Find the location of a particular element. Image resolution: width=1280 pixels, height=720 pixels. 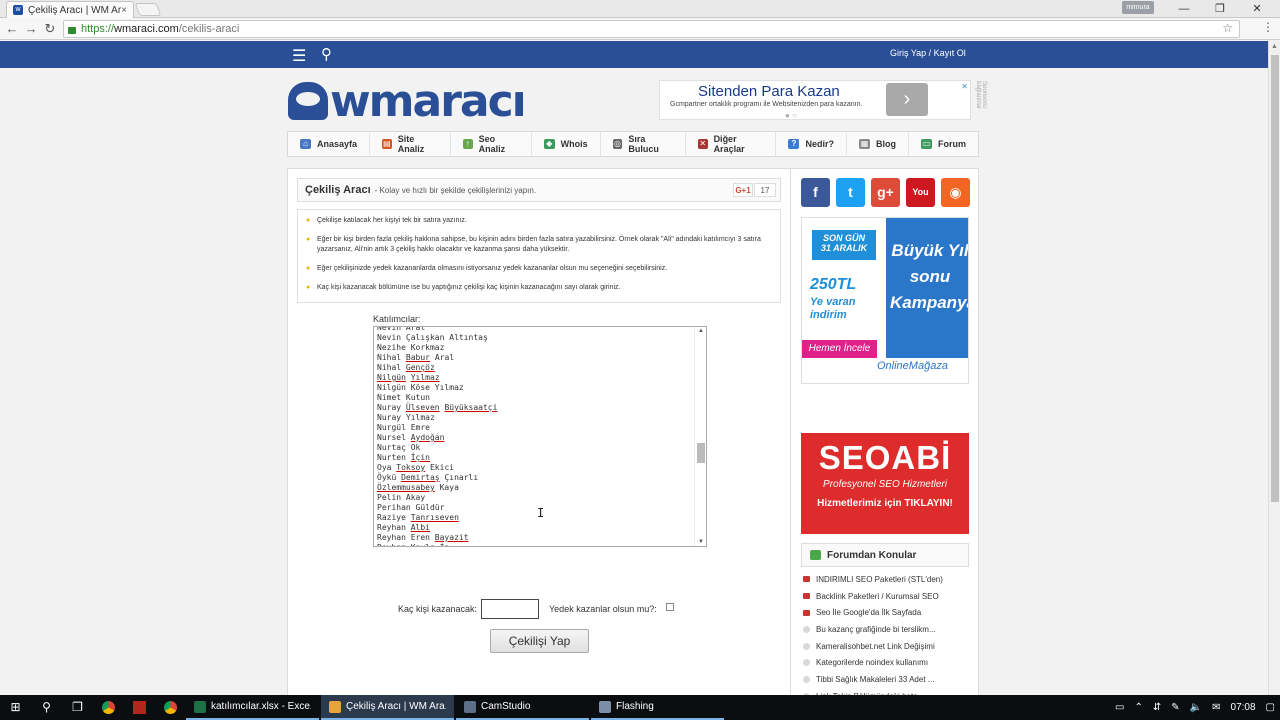

browser-menu-icon: ⋮ is located at coordinates (1268, 27).